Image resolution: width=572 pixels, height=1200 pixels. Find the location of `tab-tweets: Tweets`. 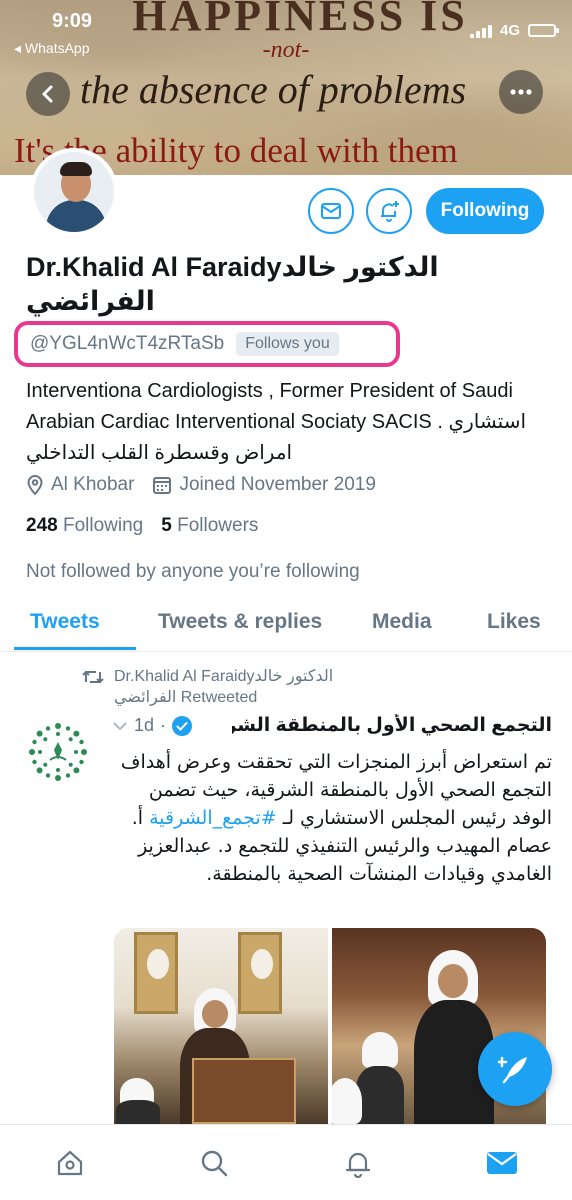

tab-tweets: Tweets is located at coordinates (65, 622).